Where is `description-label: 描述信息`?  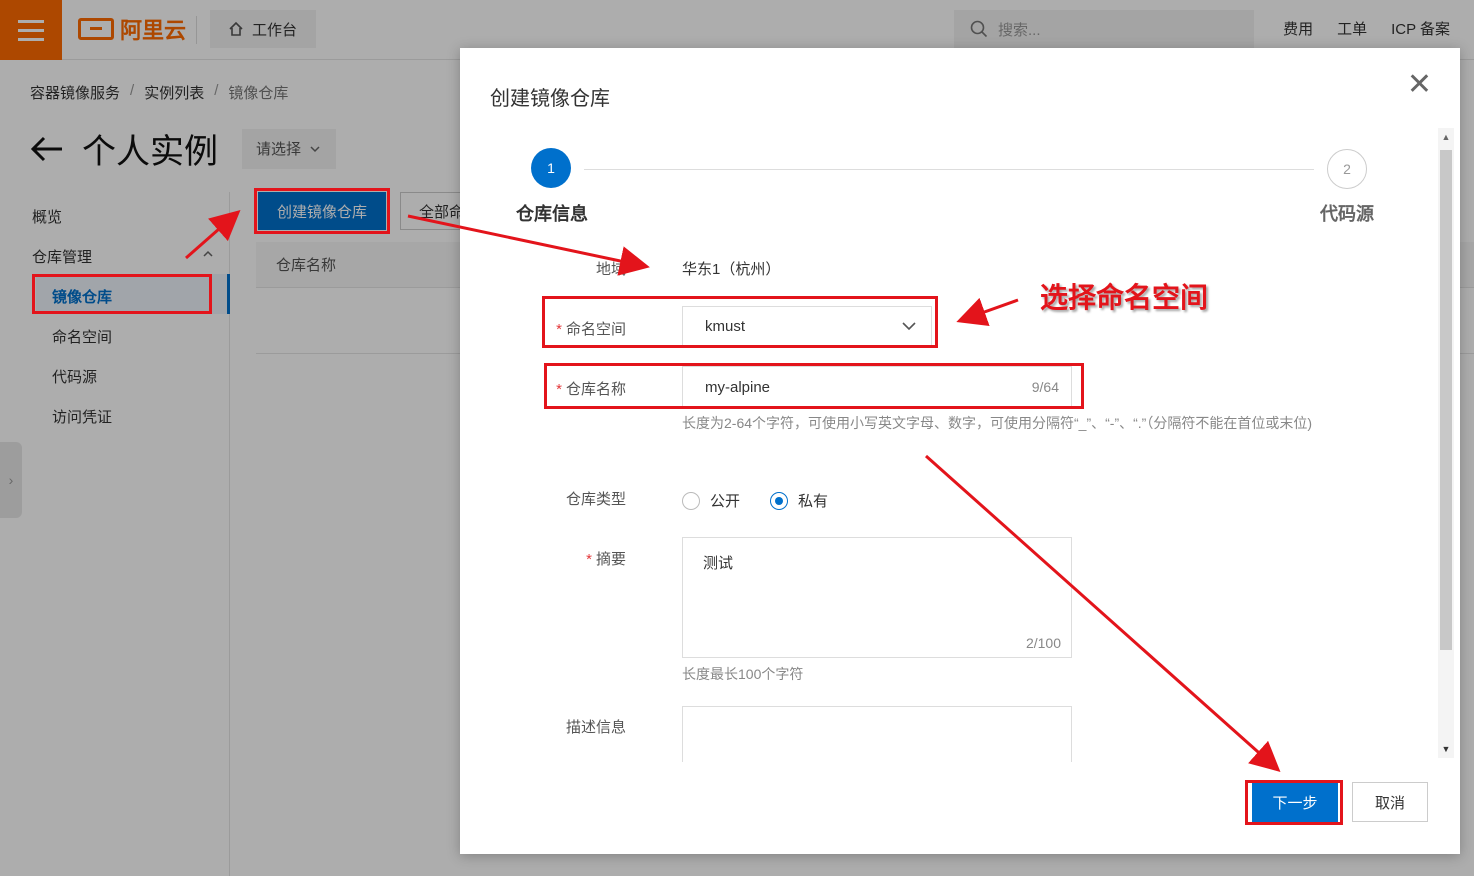
description-label: 描述信息 is located at coordinates (595, 727).